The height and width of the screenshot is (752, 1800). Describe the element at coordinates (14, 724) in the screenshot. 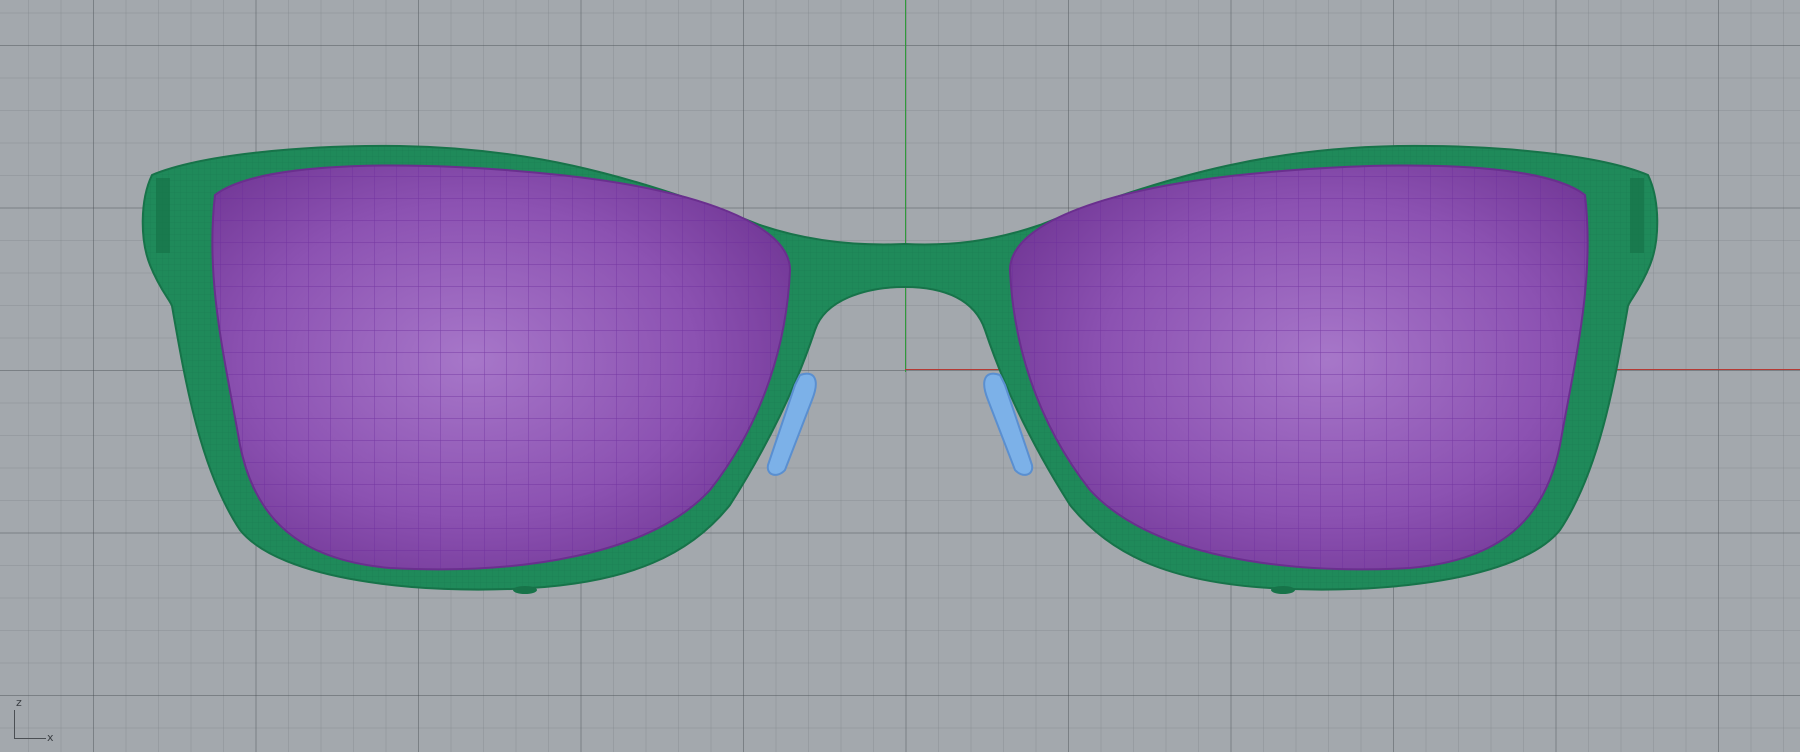

I see `gizmo-vertical-axis` at that location.